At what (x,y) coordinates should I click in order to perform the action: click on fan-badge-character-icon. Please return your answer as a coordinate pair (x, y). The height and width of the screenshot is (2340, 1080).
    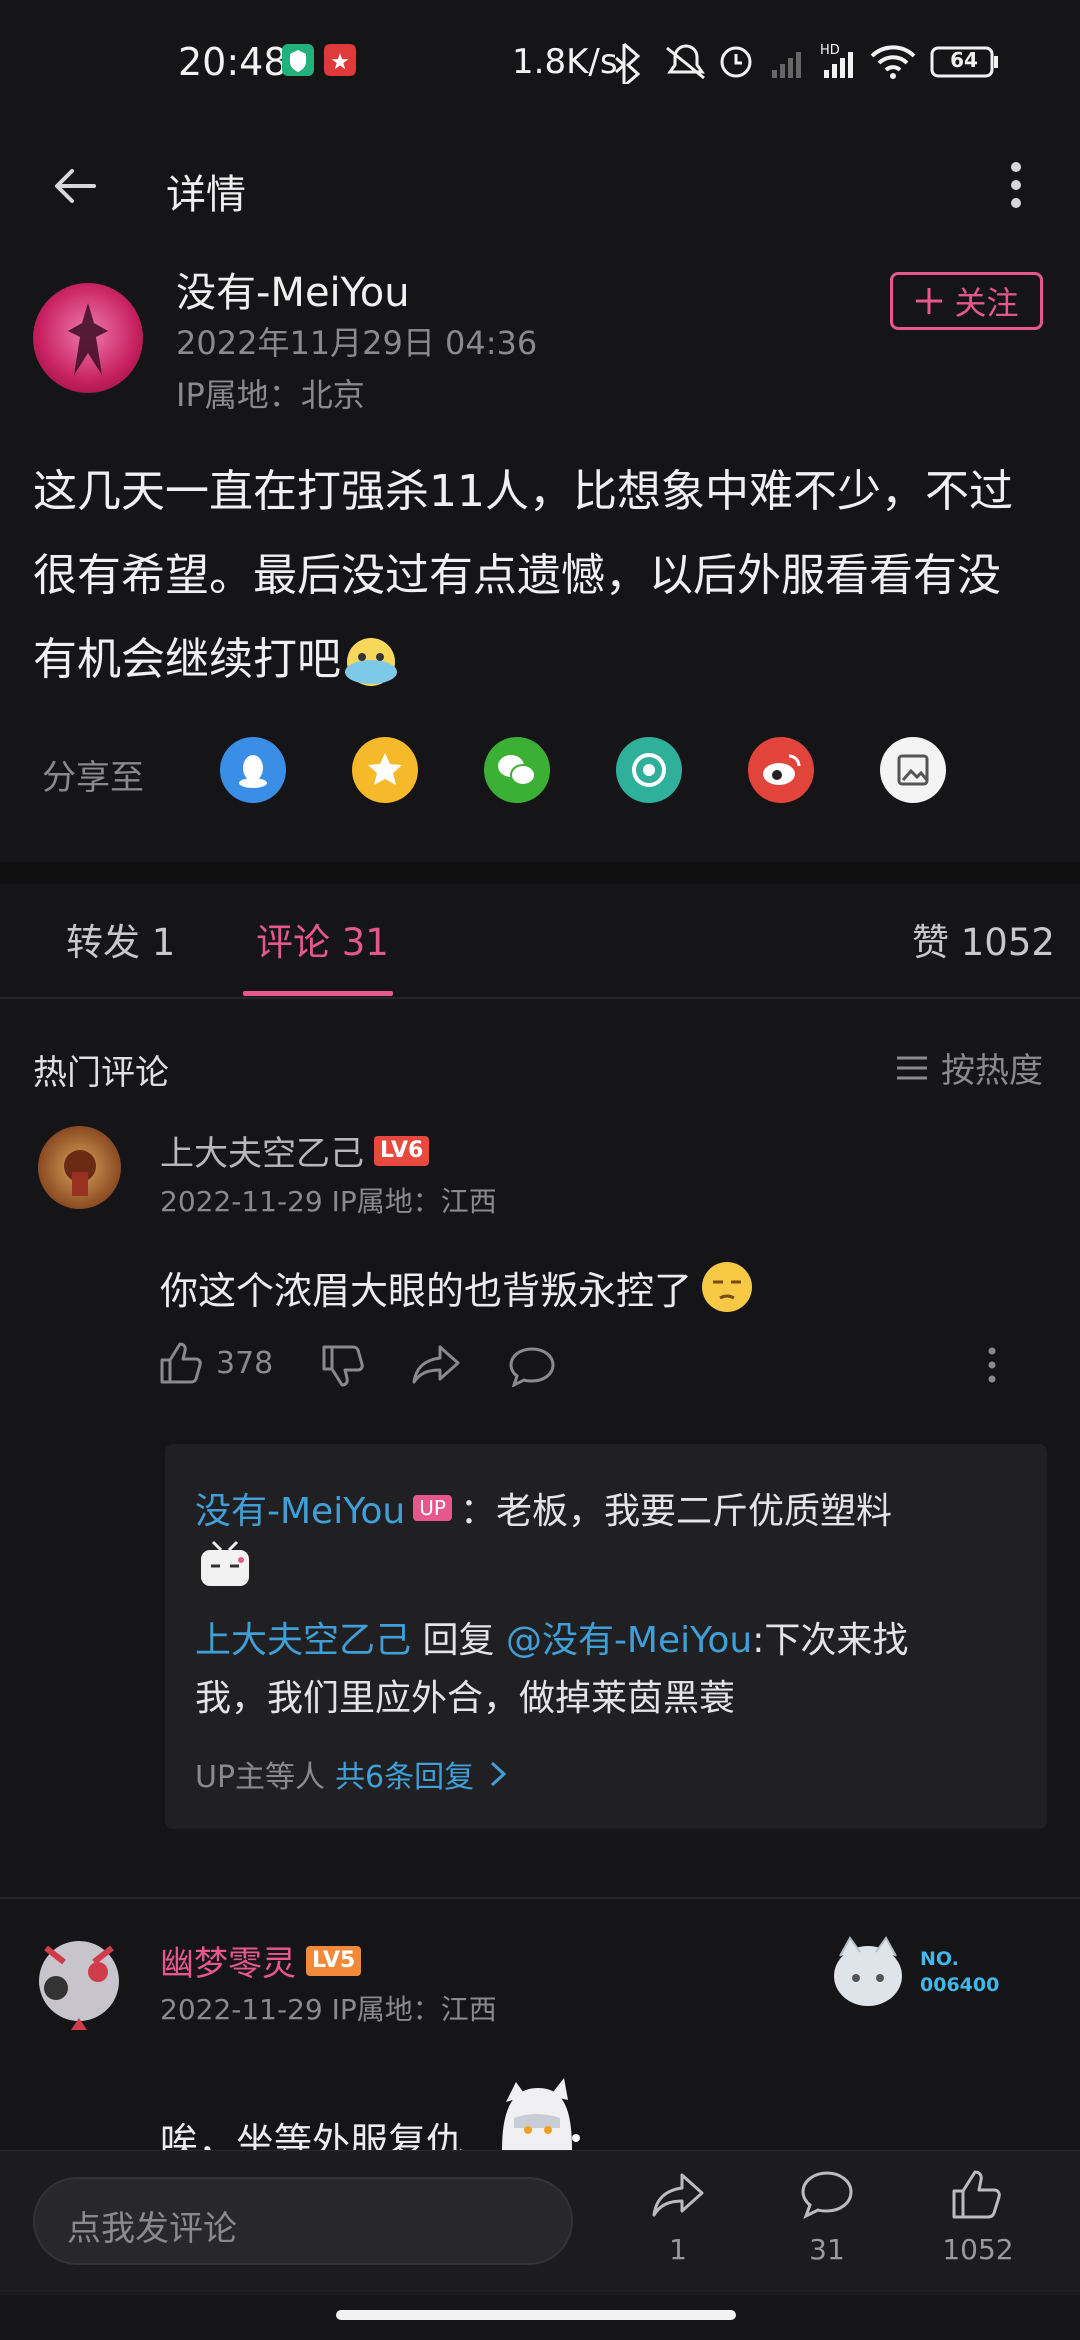
    Looking at the image, I should click on (868, 1971).